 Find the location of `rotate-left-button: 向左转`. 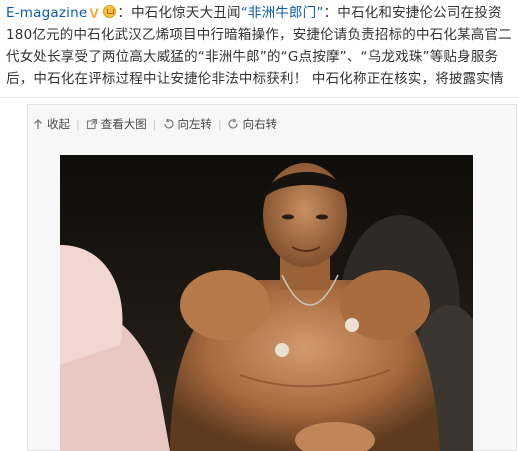

rotate-left-button: 向左转 is located at coordinates (187, 124).